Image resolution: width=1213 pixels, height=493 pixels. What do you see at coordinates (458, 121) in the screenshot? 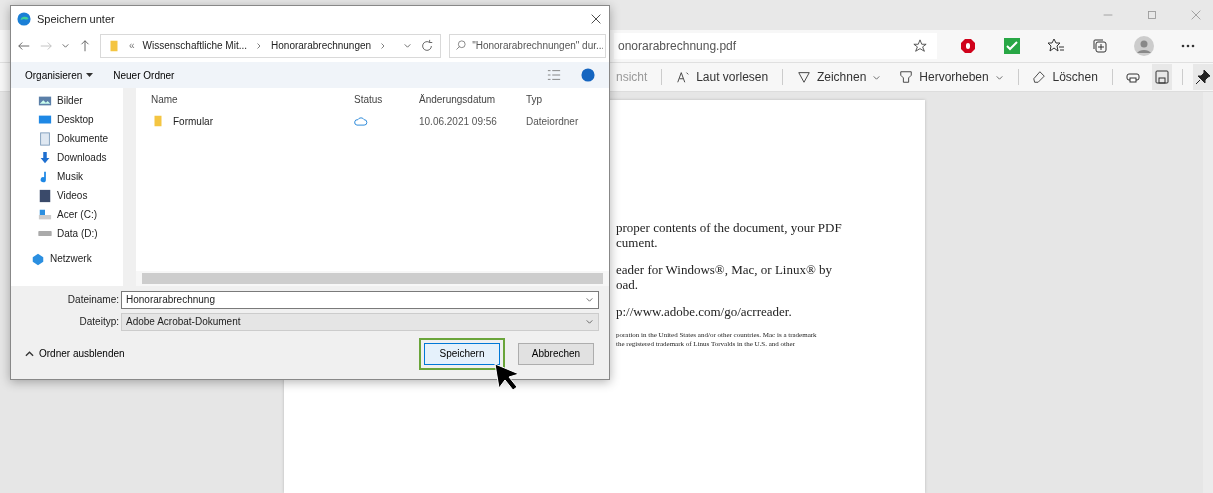
I see `date-cell-text: 10.06.2021 09:56` at bounding box center [458, 121].